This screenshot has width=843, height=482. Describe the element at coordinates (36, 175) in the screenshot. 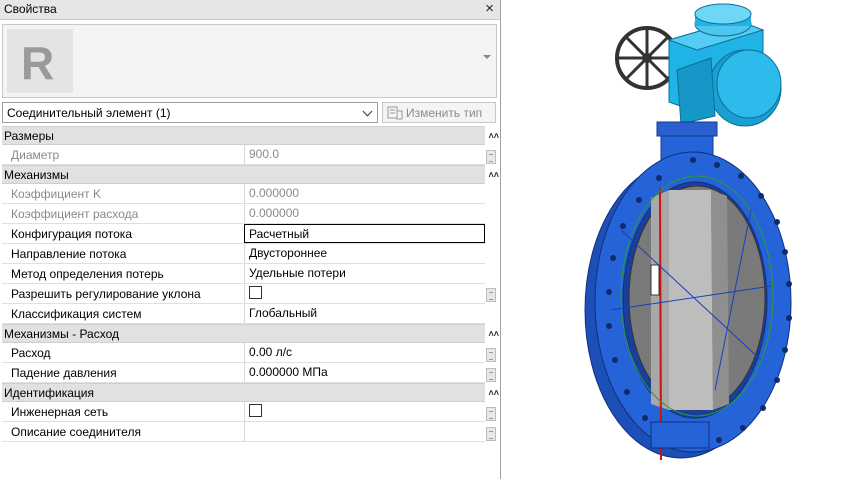

I see `section-title: Механизмы` at that location.